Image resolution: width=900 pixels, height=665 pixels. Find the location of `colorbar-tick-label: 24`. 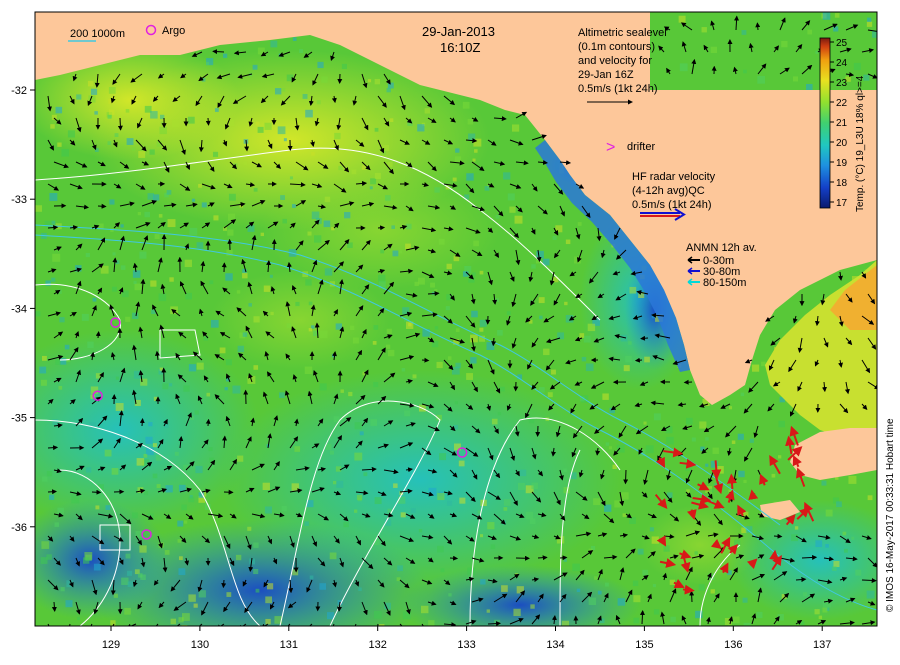

colorbar-tick-label: 24 is located at coordinates (842, 63).